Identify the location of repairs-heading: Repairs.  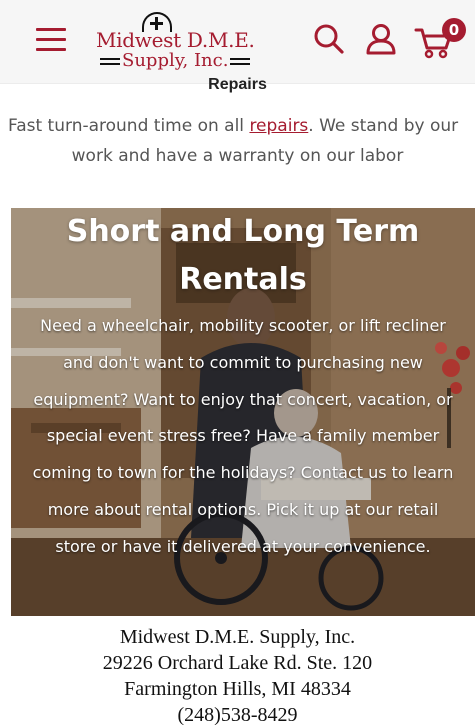
(237, 84).